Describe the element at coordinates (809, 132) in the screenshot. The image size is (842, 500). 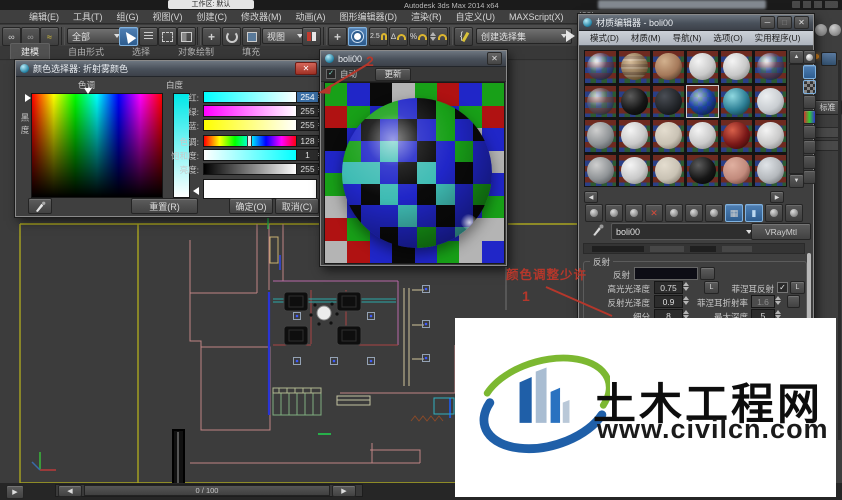
I see `make-preview-icon` at that location.